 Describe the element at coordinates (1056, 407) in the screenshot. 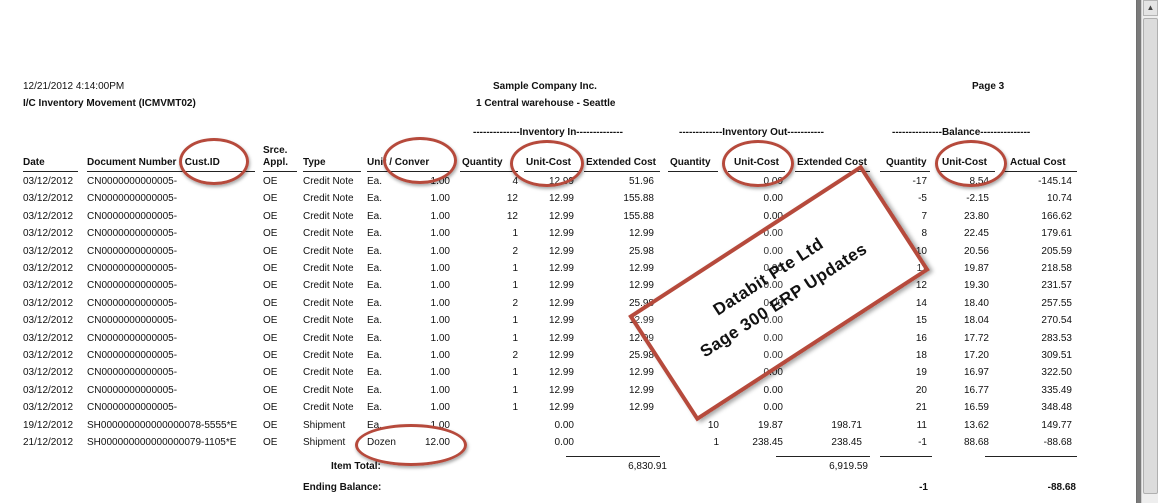

I see `cell-bal-cost: 348.48` at that location.